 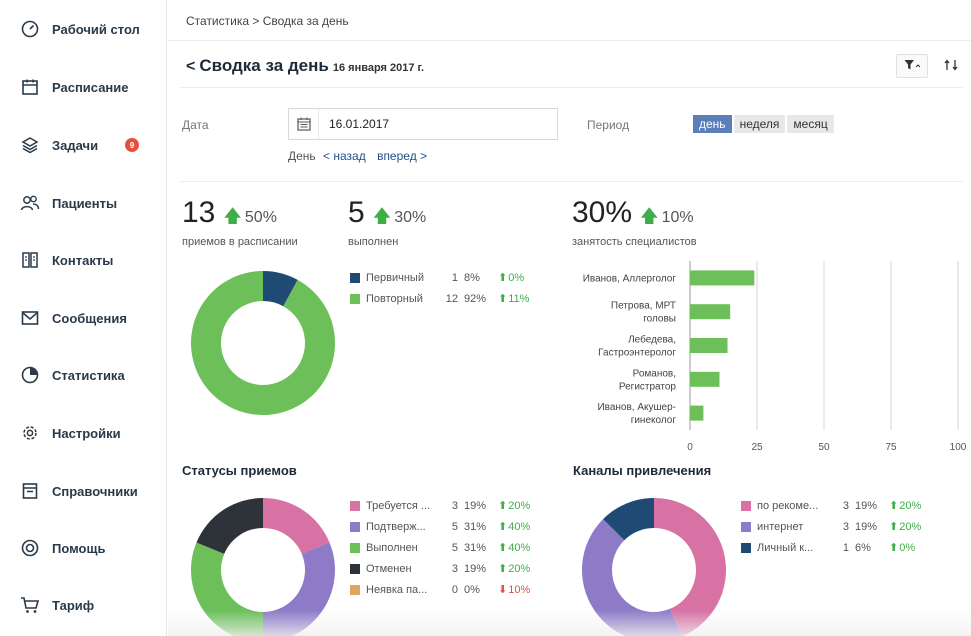 I want to click on legend-item: Требуется ... 3 19% ⬆ 20%, so click(x=440, y=505).